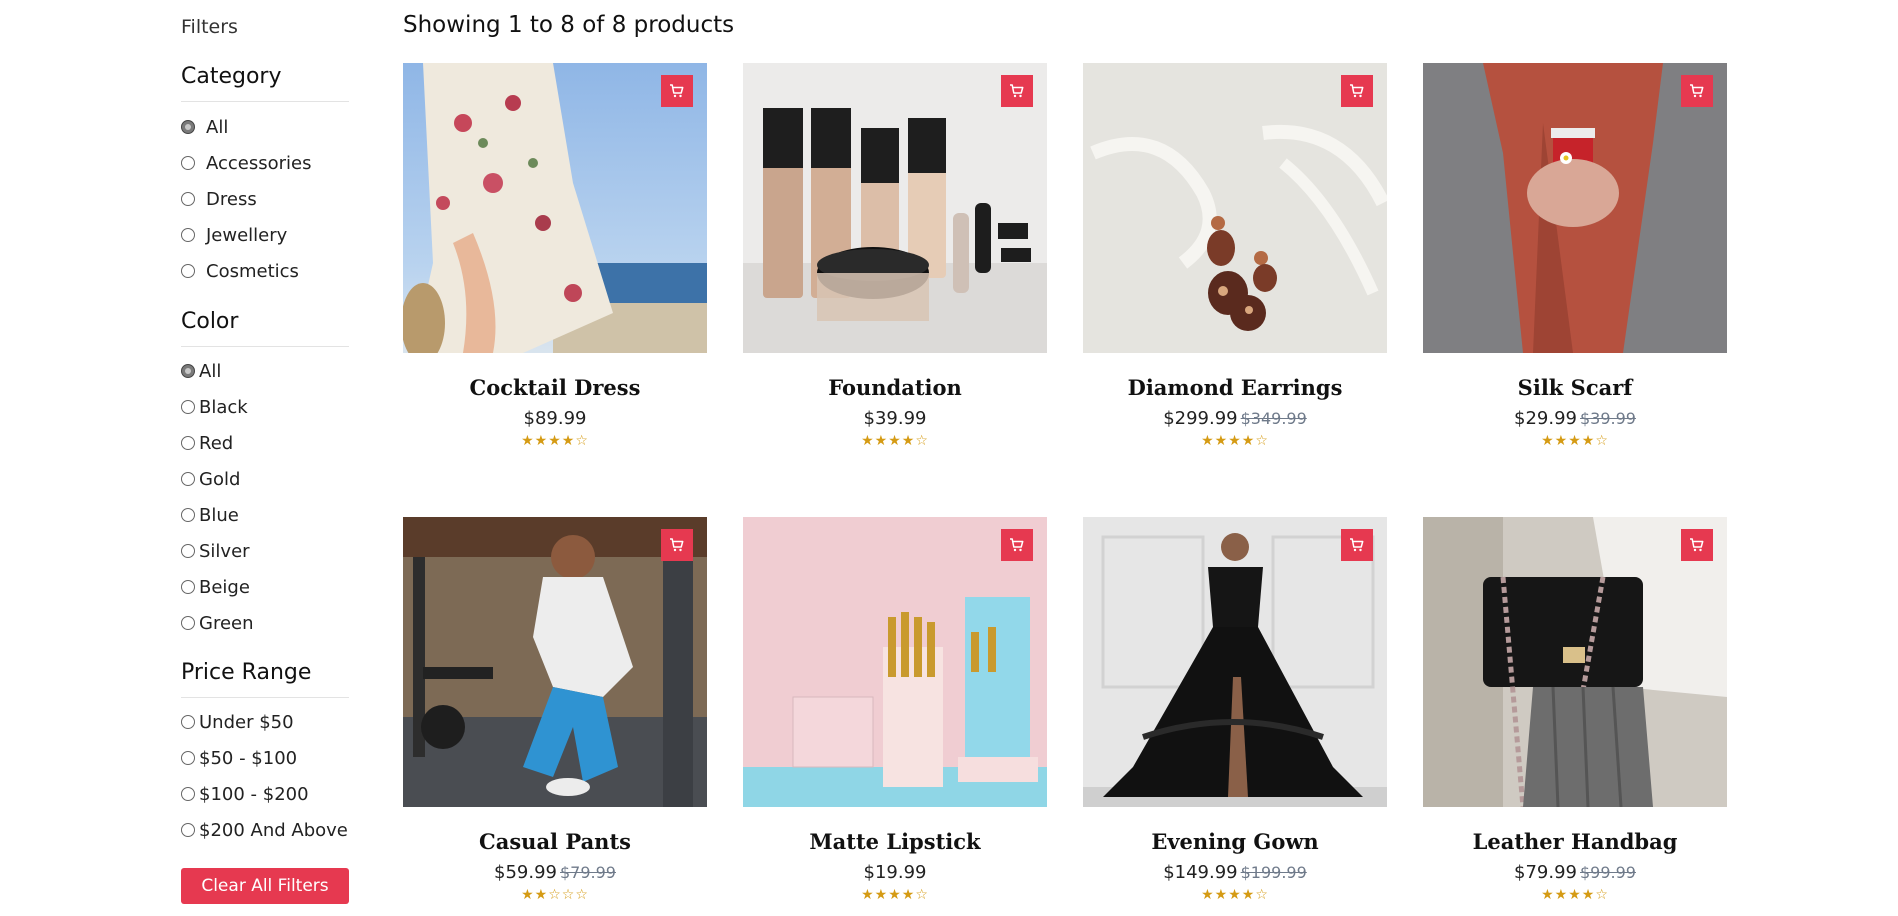 The height and width of the screenshot is (916, 1898). I want to click on color-options: All Black Red Gold Blue Silver Beige Green, so click(265, 497).